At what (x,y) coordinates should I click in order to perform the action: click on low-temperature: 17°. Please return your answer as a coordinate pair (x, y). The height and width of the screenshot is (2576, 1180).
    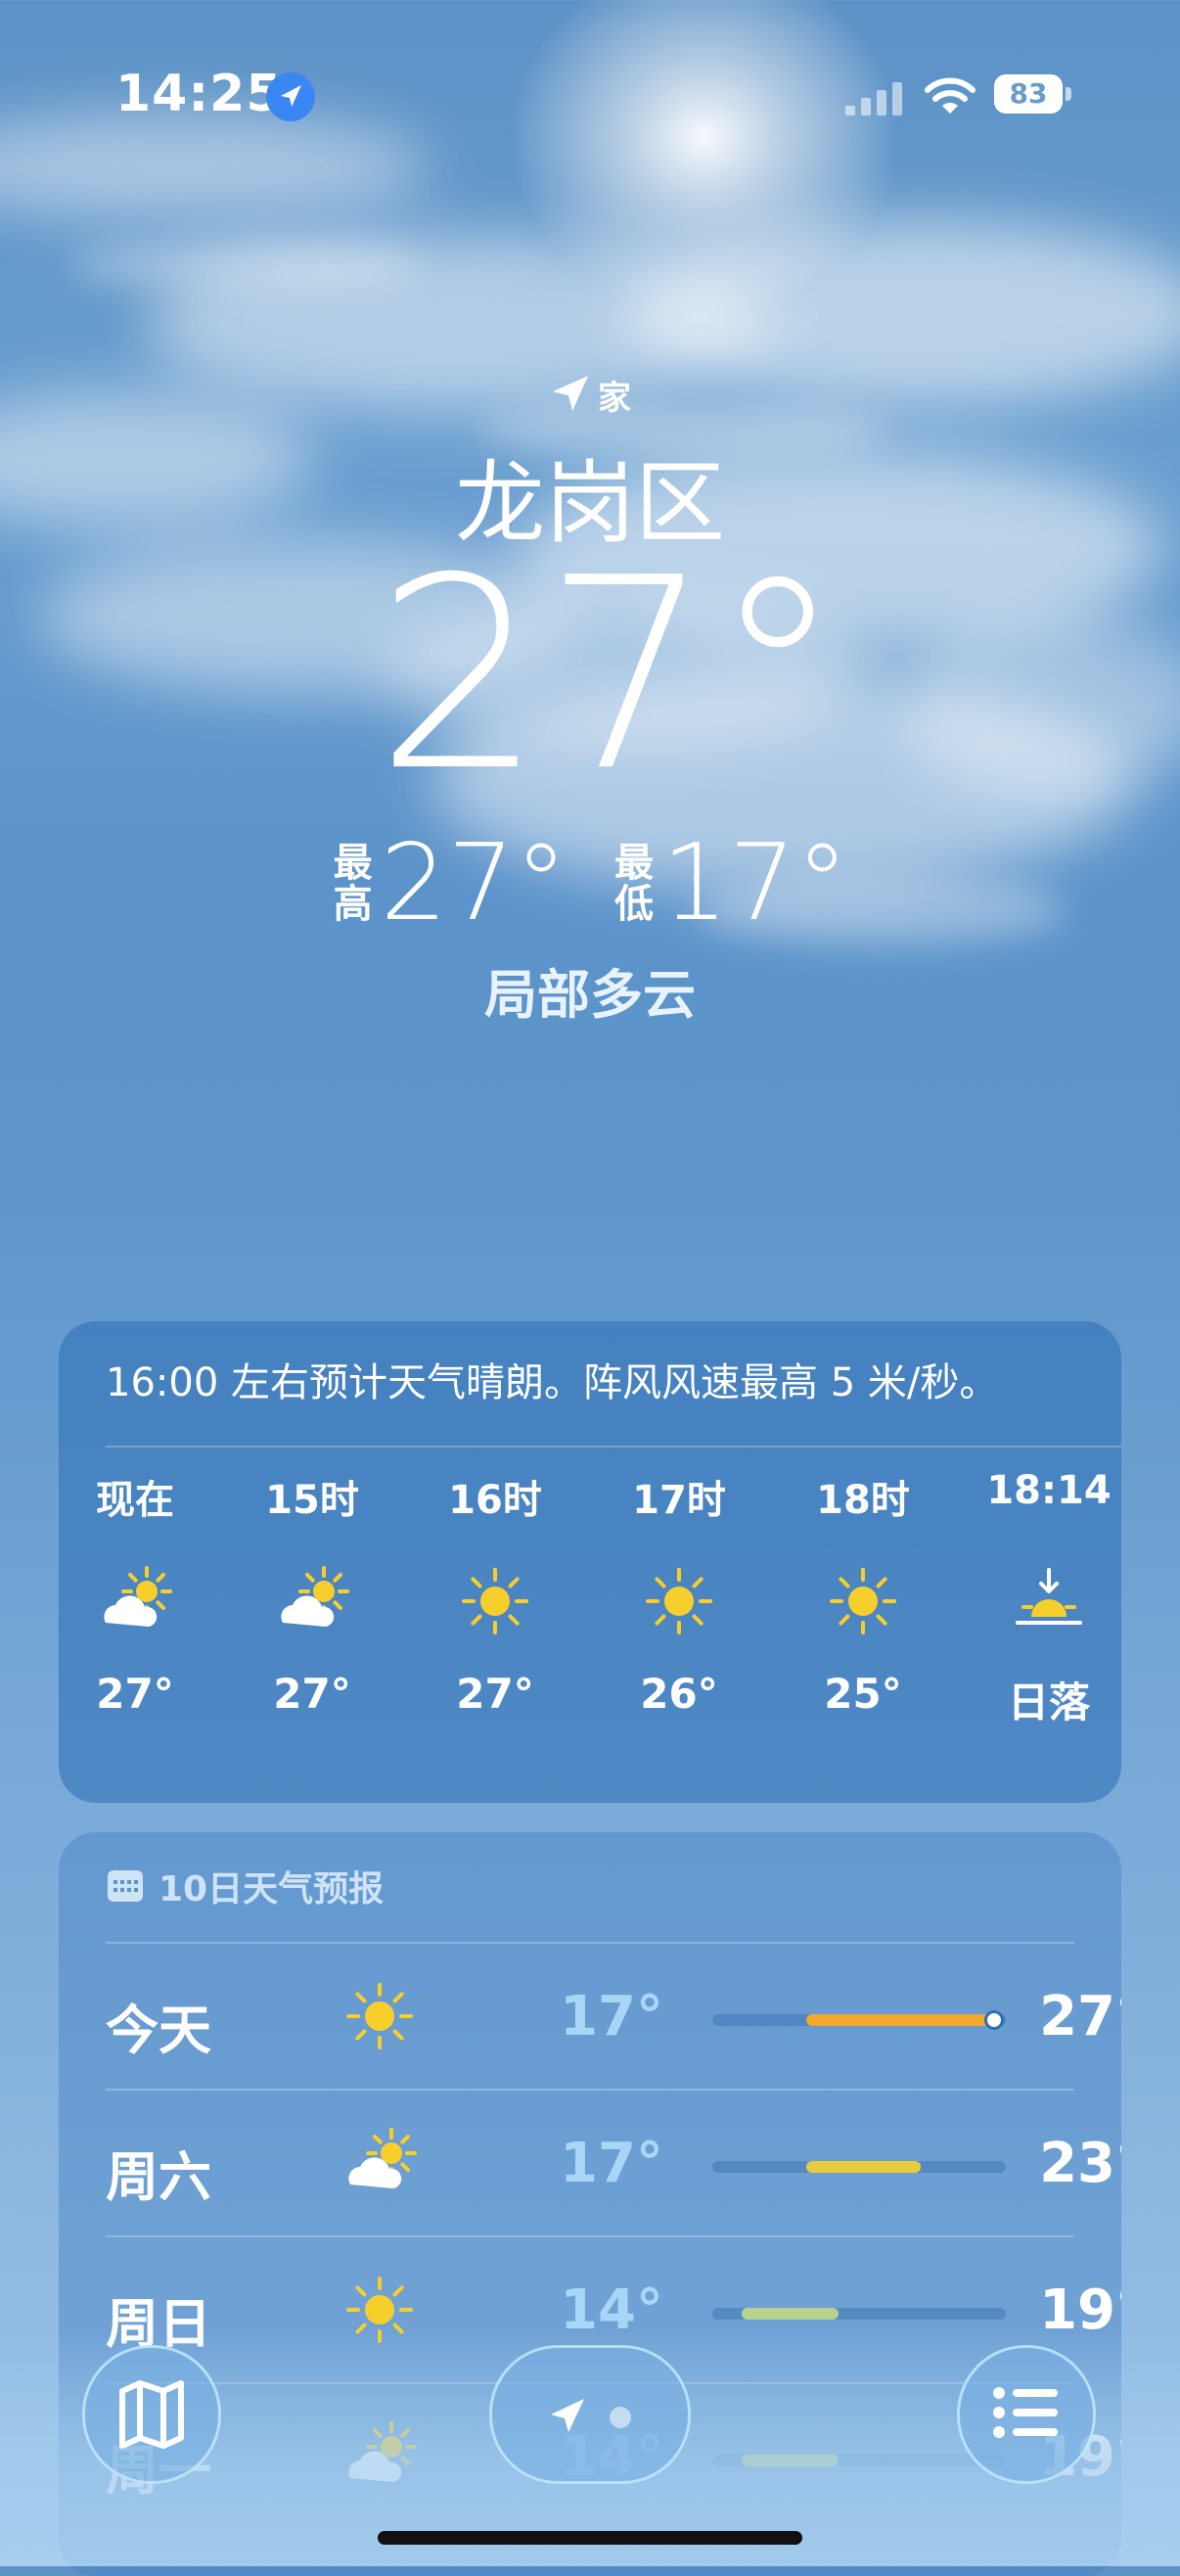
    Looking at the image, I should click on (755, 883).